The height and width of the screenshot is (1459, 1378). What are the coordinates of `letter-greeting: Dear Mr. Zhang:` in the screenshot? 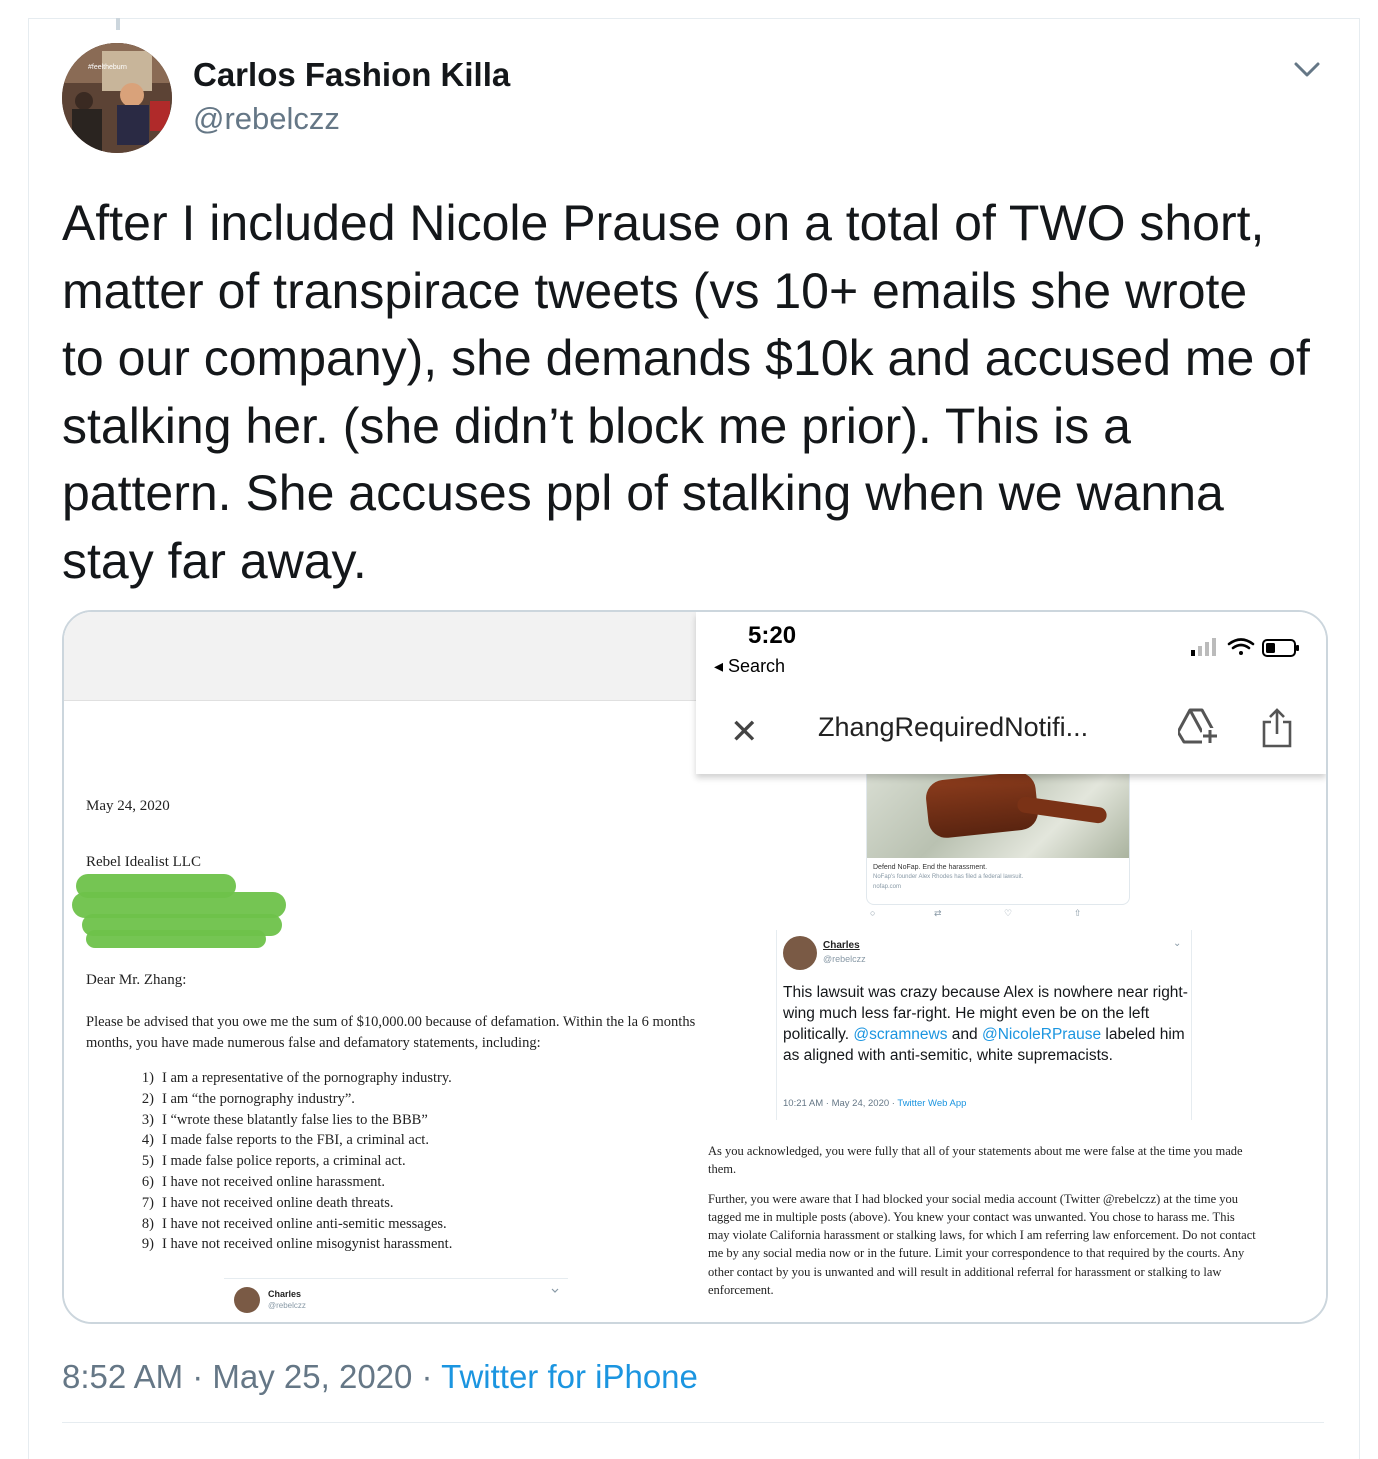 It's located at (136, 980).